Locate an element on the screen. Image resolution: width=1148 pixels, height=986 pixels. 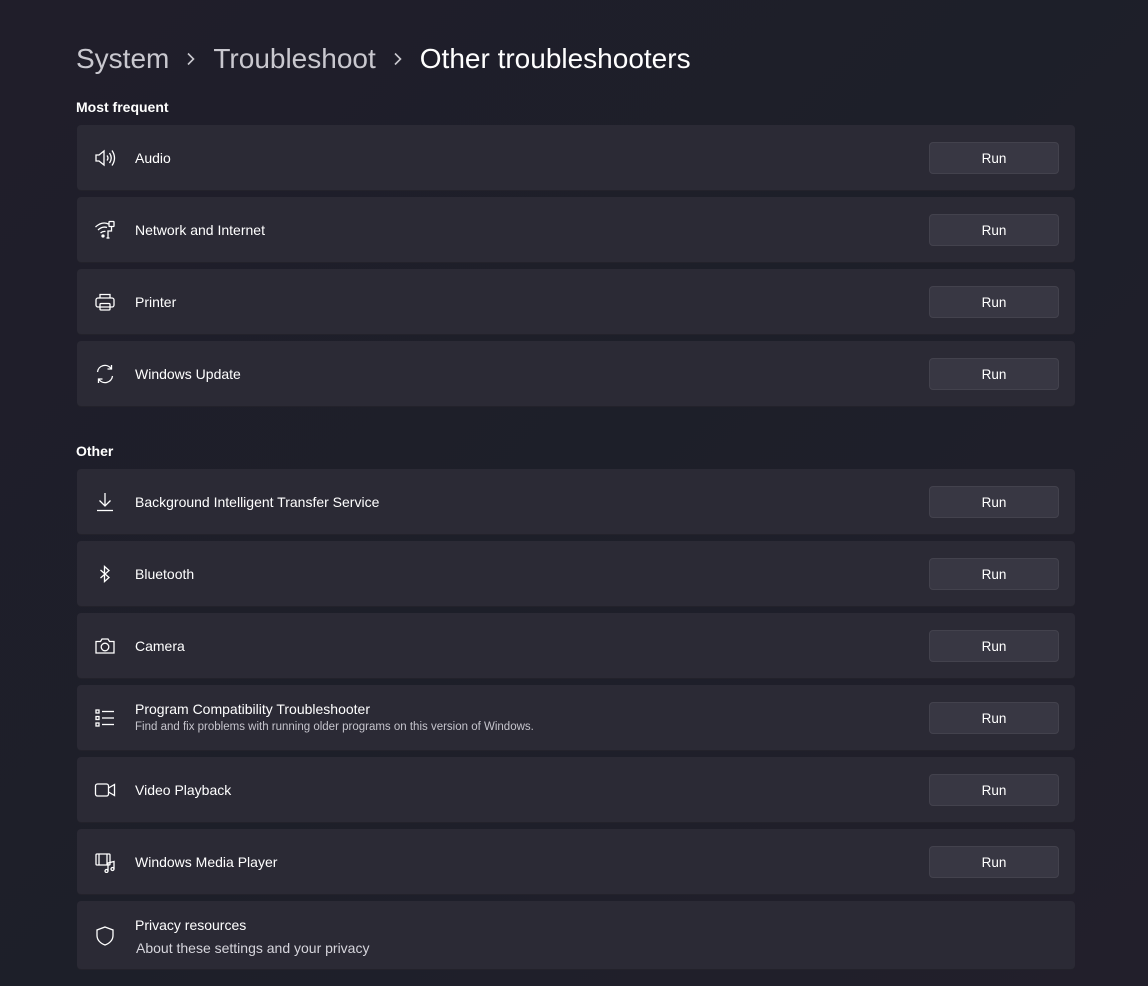
run-bluetooth-button: Run is located at coordinates (994, 574).